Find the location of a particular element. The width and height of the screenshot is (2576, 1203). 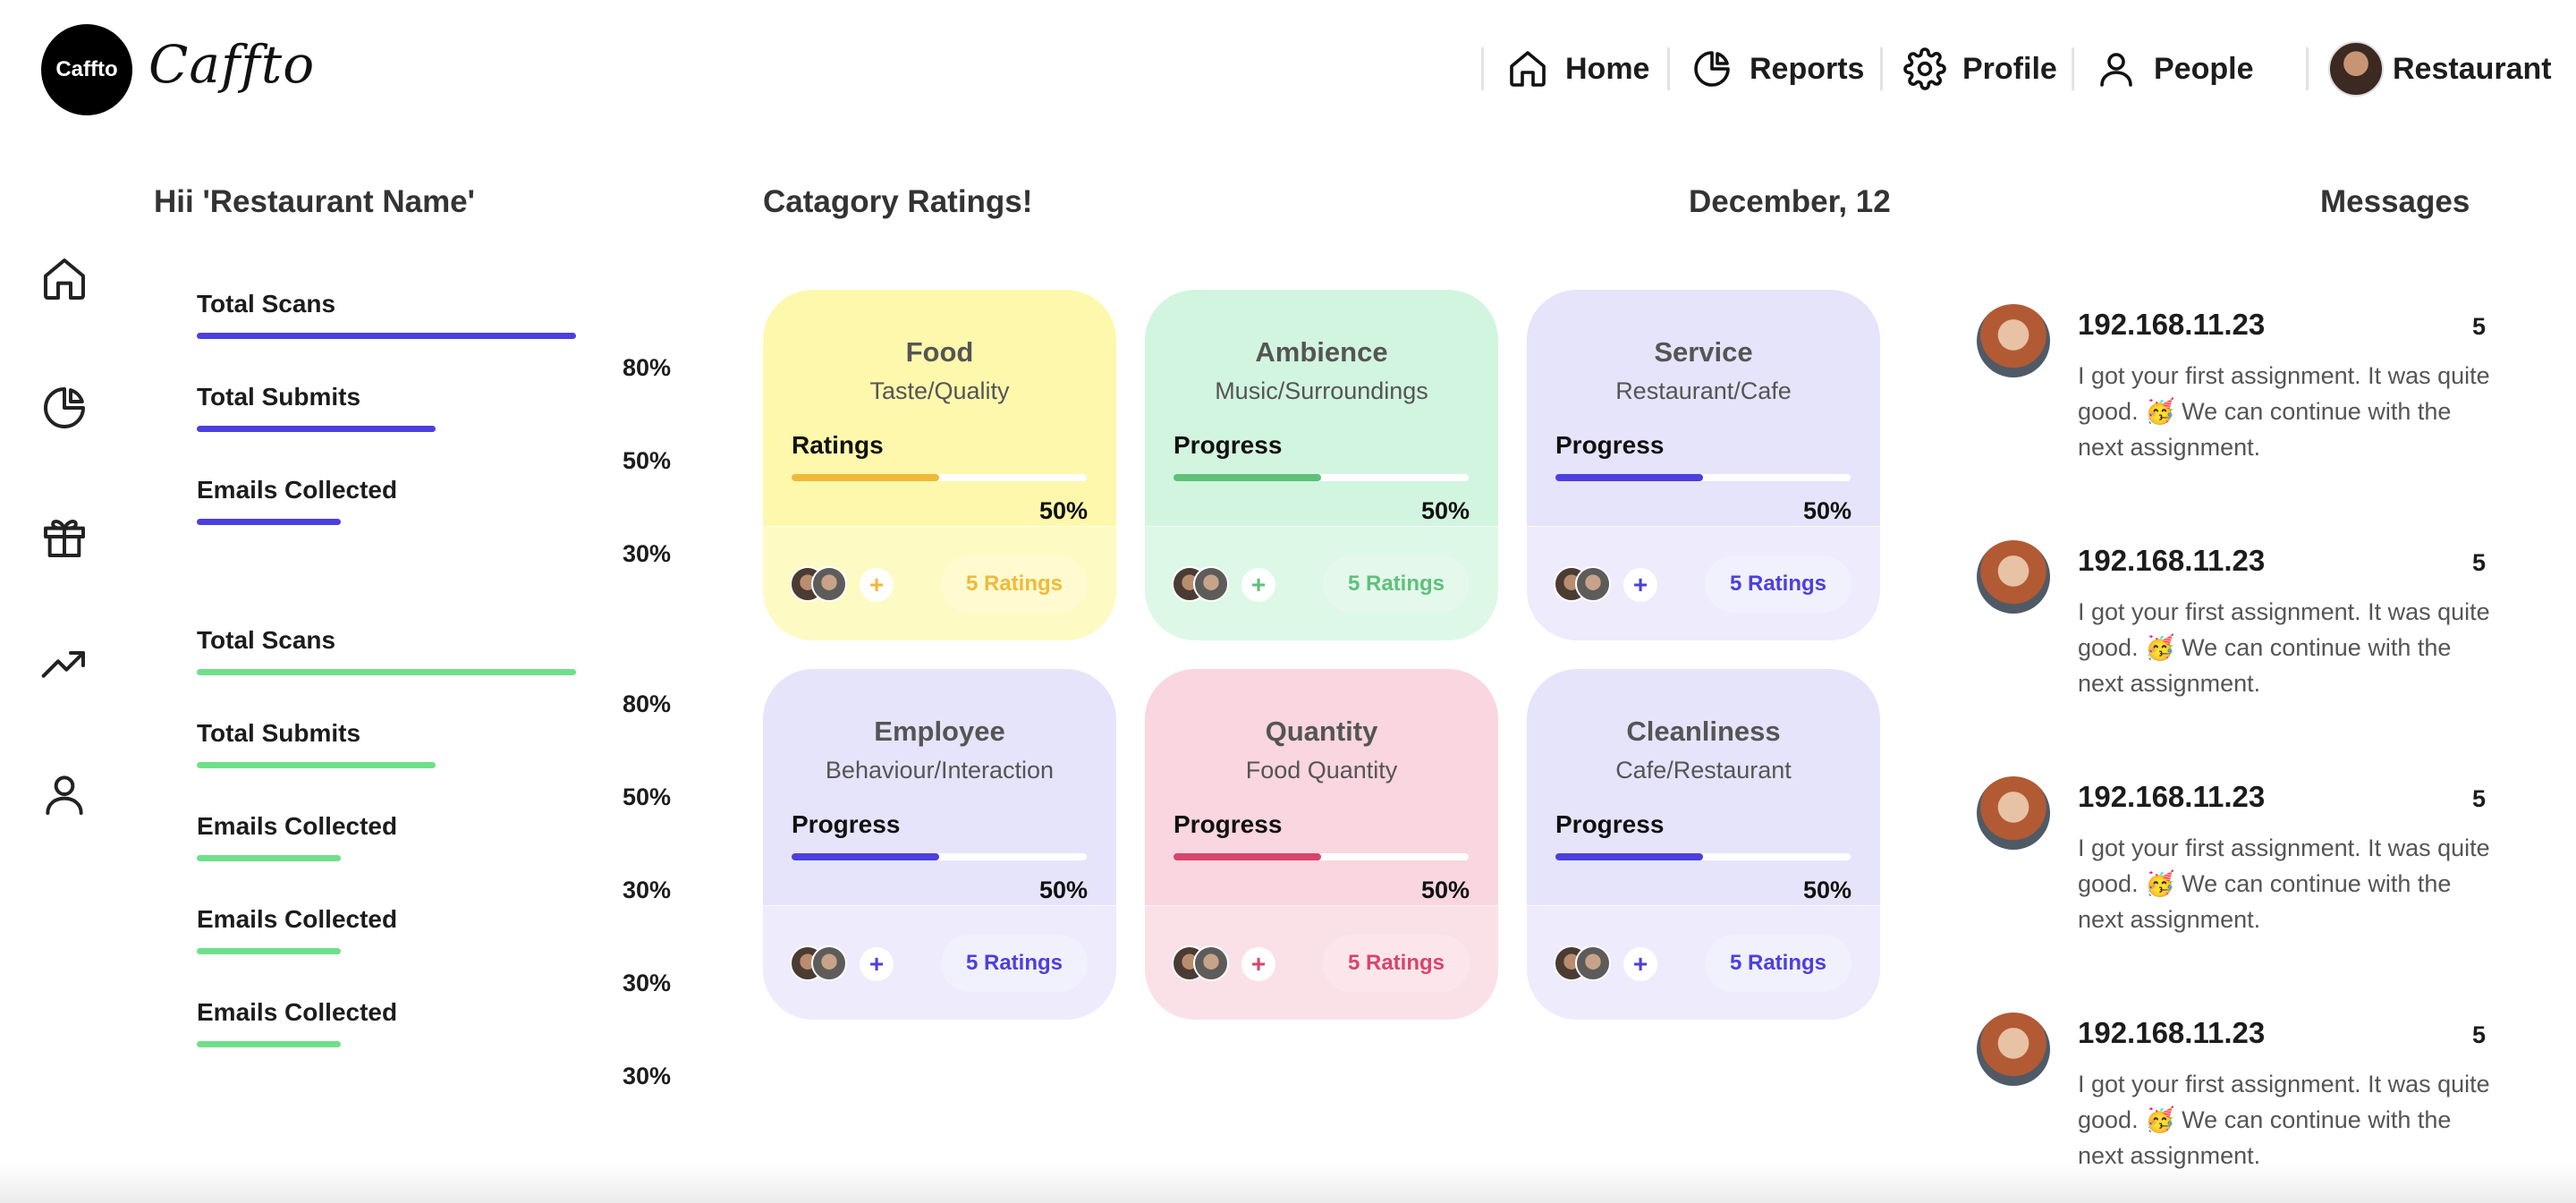

rail-home is located at coordinates (64, 279).